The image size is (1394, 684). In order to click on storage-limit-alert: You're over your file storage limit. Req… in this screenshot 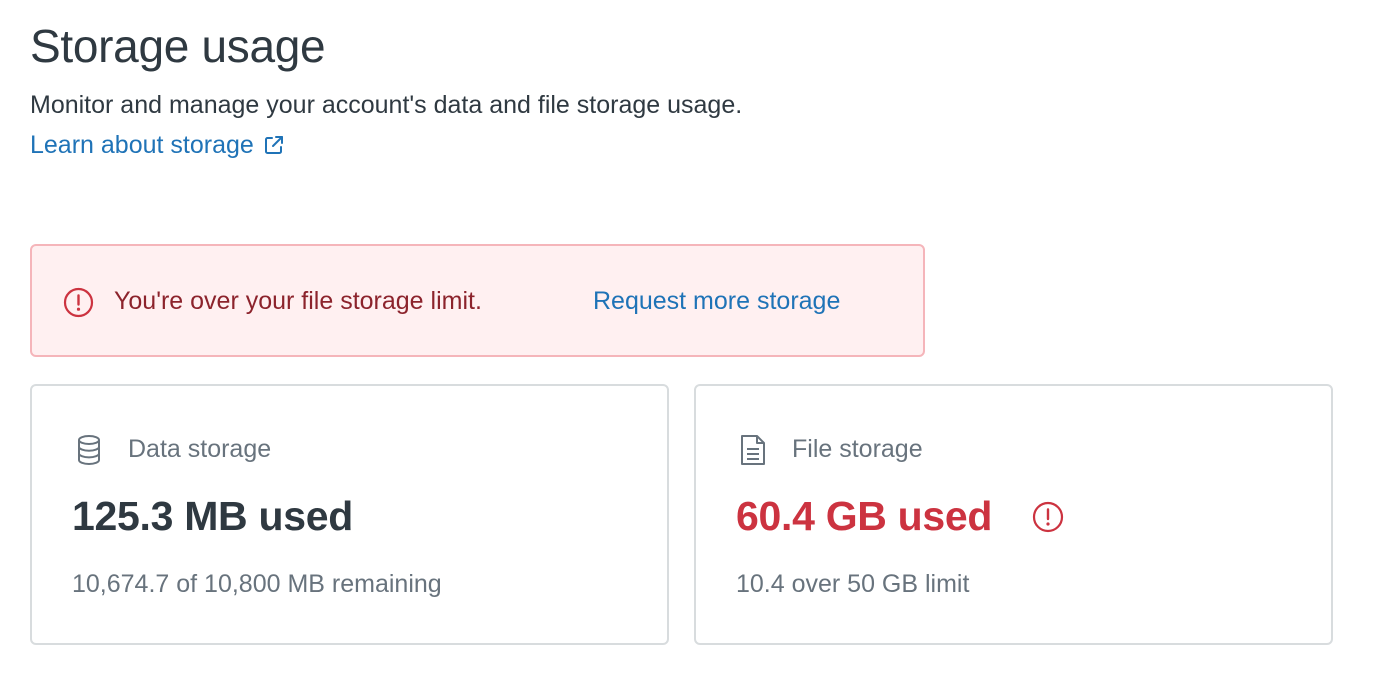, I will do `click(477, 300)`.